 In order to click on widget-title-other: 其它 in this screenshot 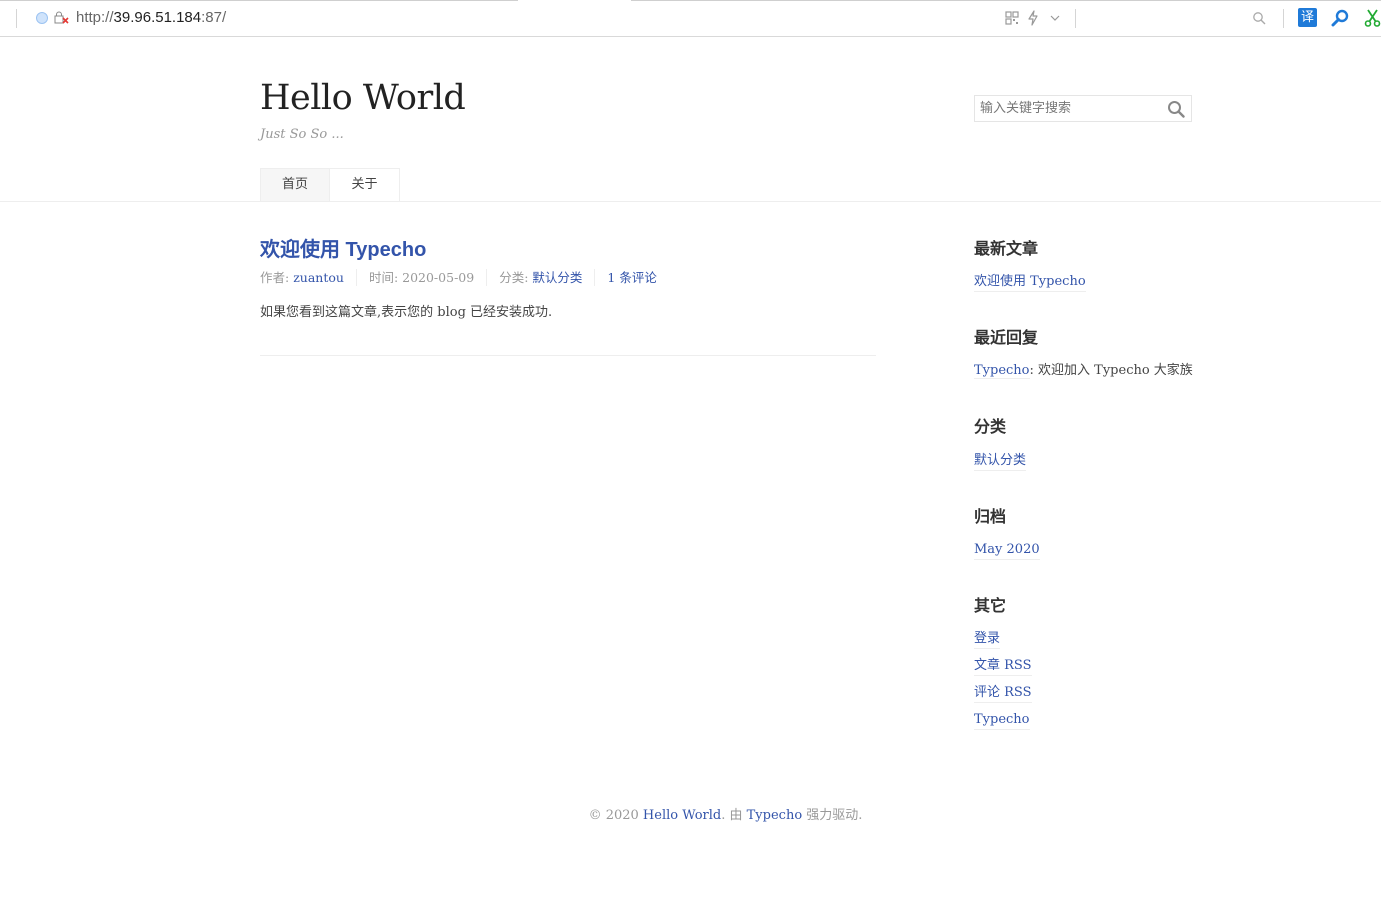, I will do `click(990, 605)`.